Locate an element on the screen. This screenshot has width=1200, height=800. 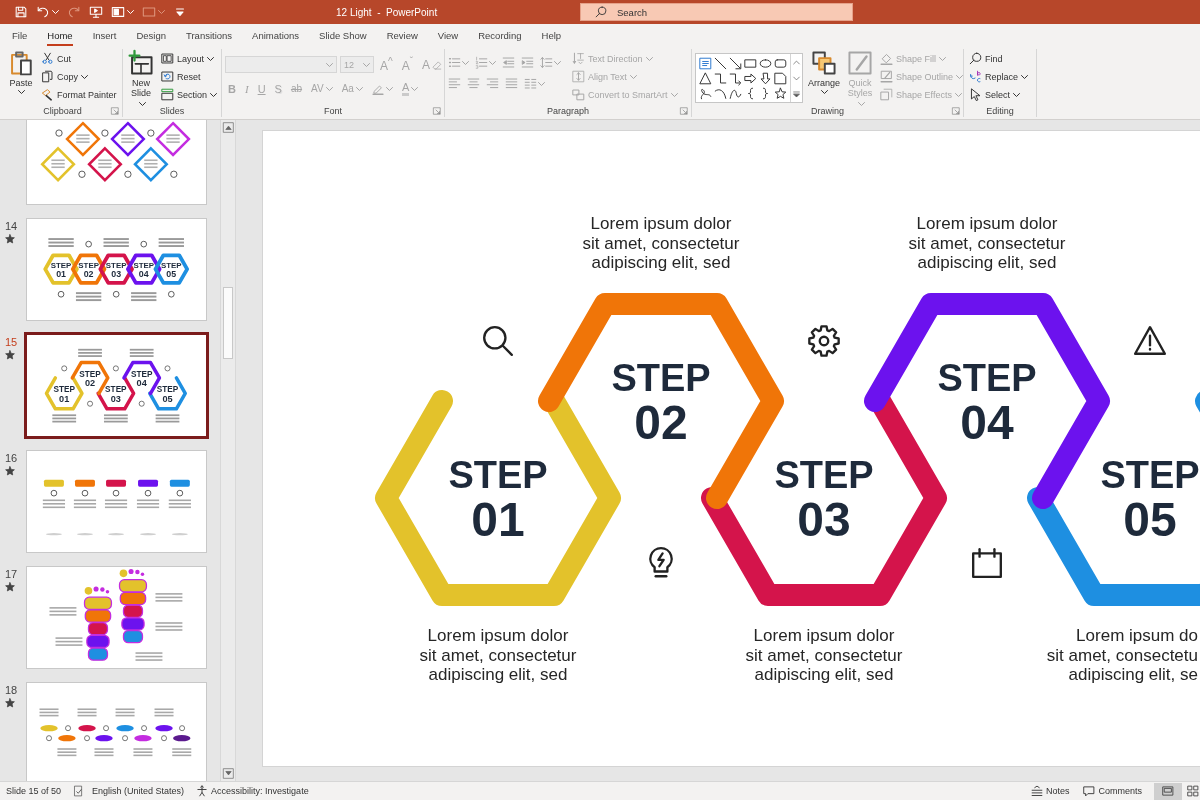
new-slide-button: New Slide is located at coordinates (141, 79).